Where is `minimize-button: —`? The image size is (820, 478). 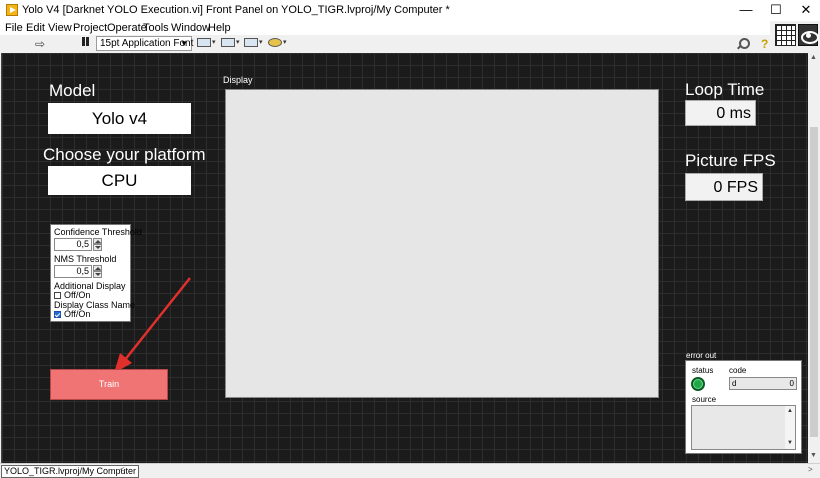 minimize-button: — is located at coordinates (746, 10).